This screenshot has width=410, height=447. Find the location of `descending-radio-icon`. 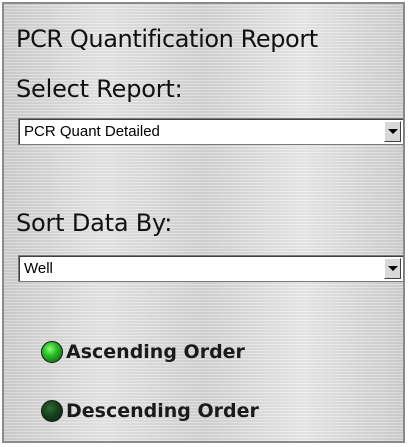

descending-radio-icon is located at coordinates (52, 411).